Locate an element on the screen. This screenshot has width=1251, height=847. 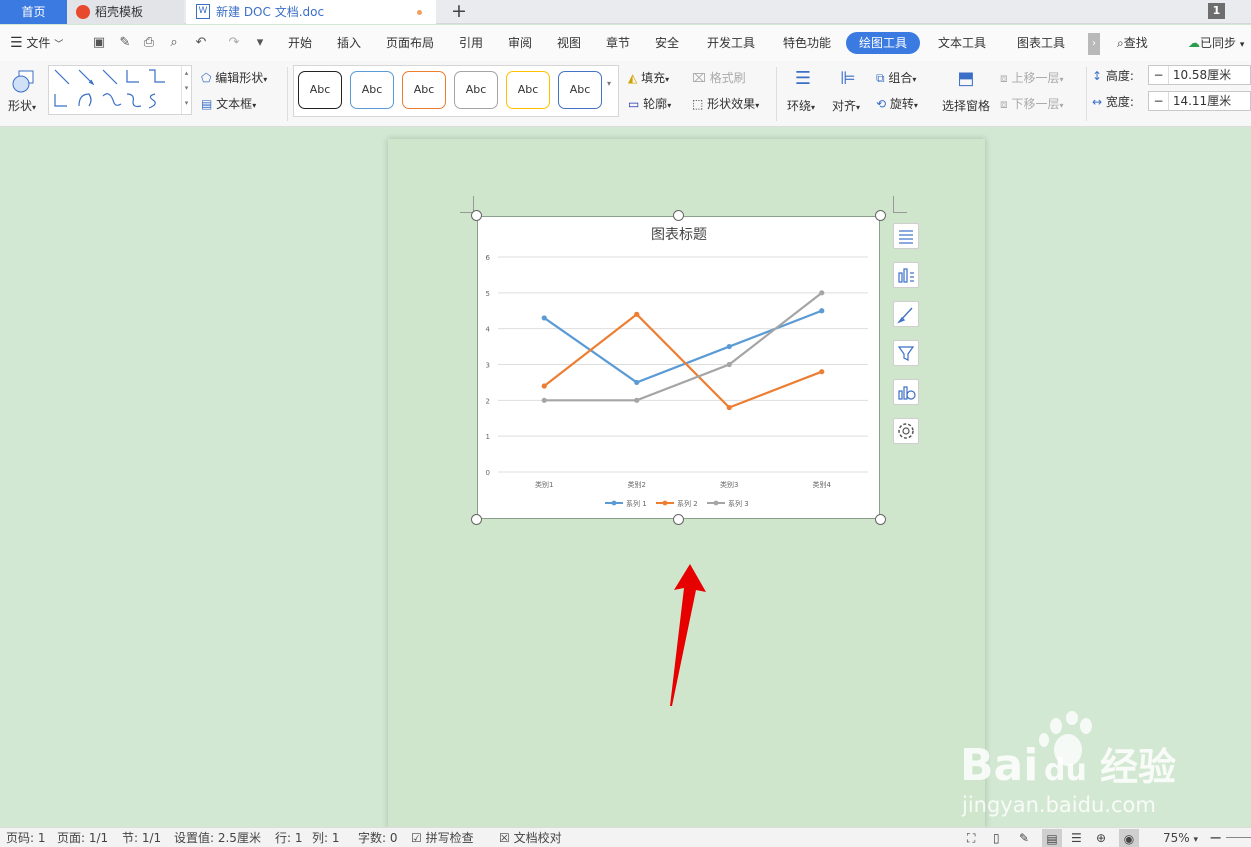
zoom-level: 75% ▾ is located at coordinates (1180, 837).